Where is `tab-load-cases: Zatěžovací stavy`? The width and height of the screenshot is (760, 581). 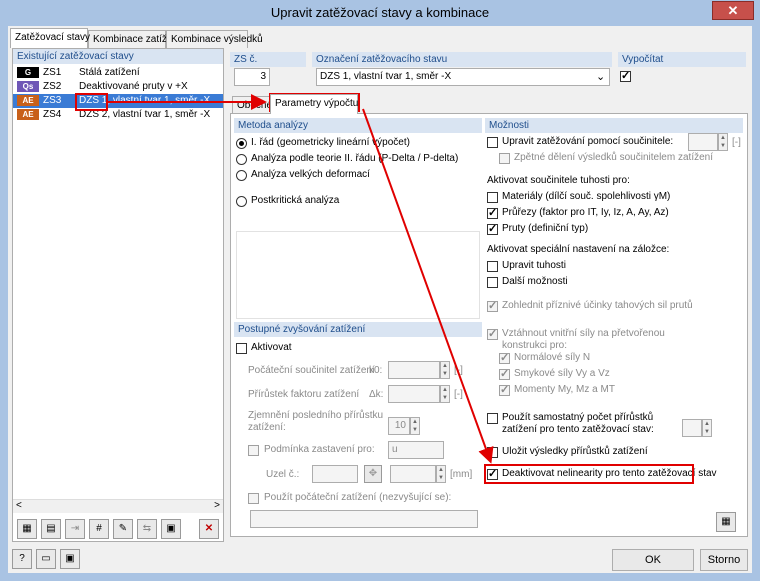
tab-load-cases: Zatěžovací stavy is located at coordinates (50, 38).